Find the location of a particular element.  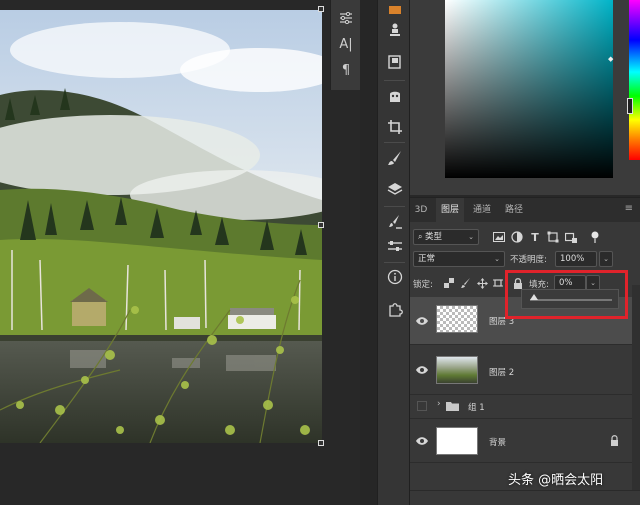

properties-icon is located at coordinates (394, 246).